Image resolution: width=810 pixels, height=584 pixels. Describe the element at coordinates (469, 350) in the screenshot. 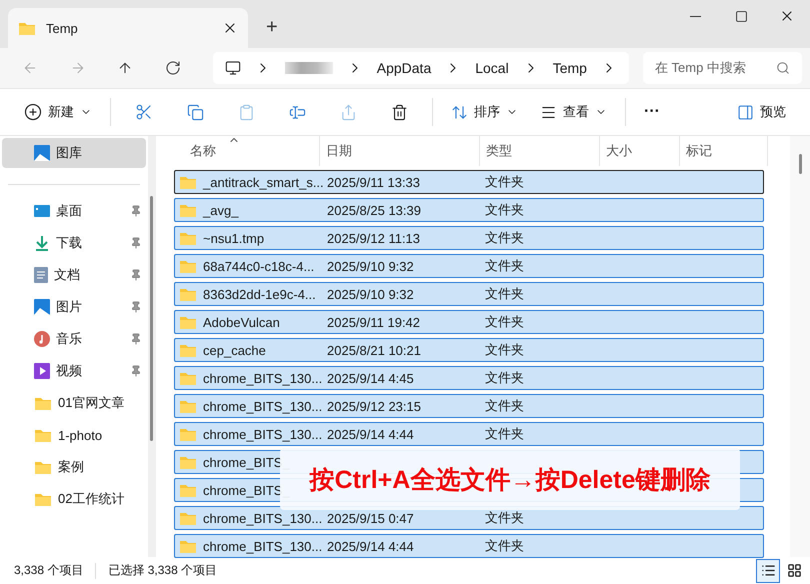

I see `file-row: cep_cache 2025/8/21 10:21 文件夹` at that location.